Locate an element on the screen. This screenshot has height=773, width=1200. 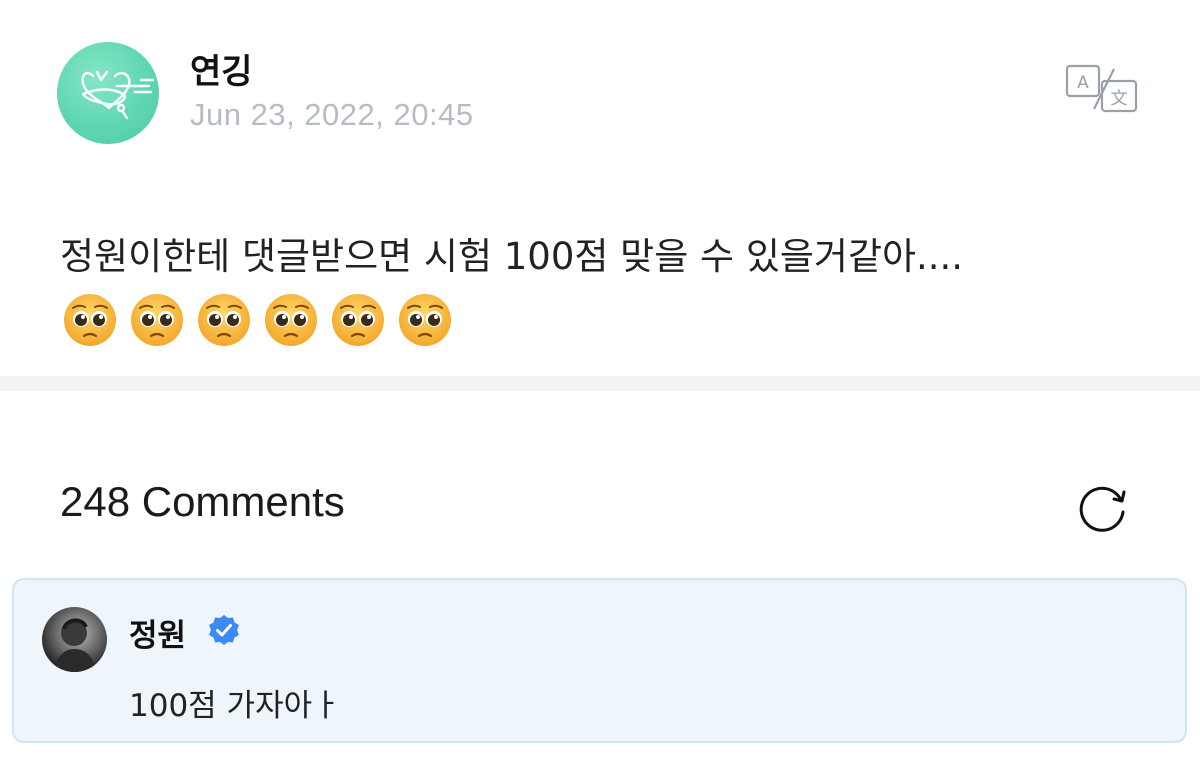
verified-badge-icon is located at coordinates (224, 630).